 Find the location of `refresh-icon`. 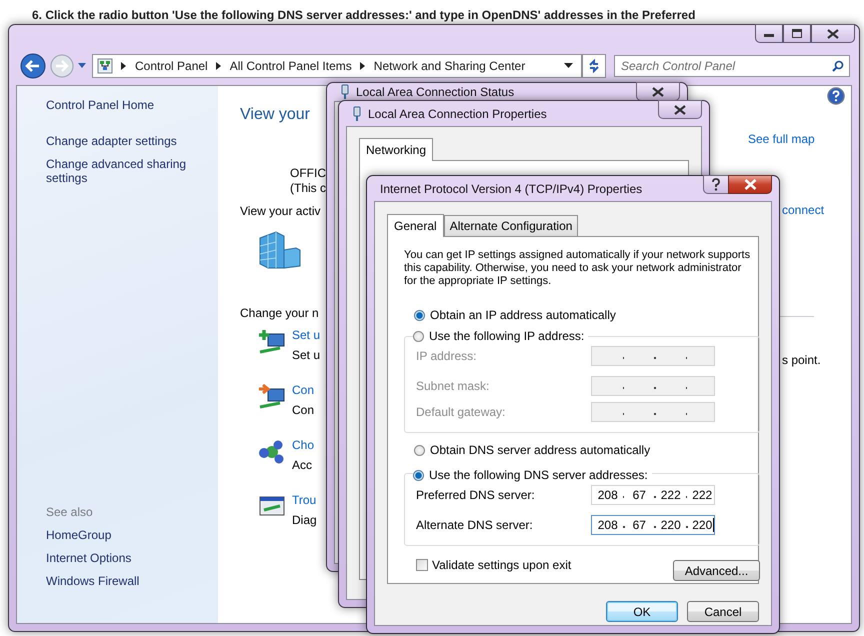

refresh-icon is located at coordinates (594, 66).